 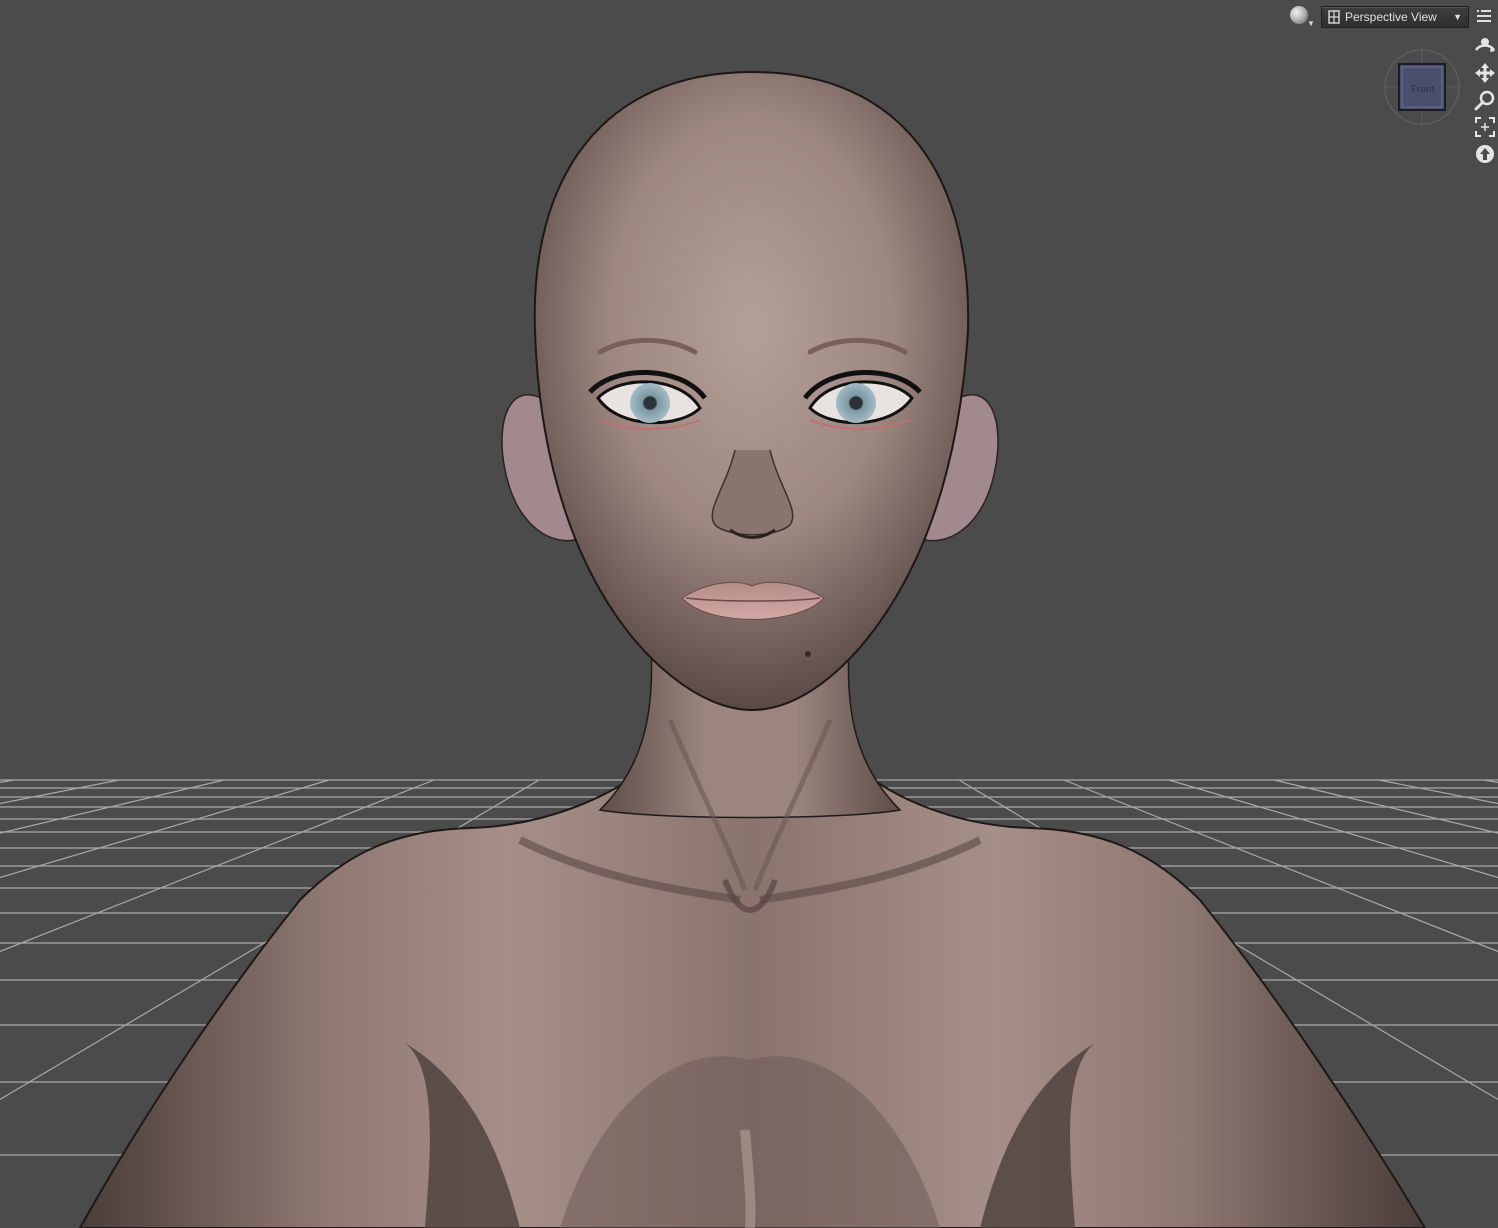 I want to click on pan-tool, so click(x=1485, y=72).